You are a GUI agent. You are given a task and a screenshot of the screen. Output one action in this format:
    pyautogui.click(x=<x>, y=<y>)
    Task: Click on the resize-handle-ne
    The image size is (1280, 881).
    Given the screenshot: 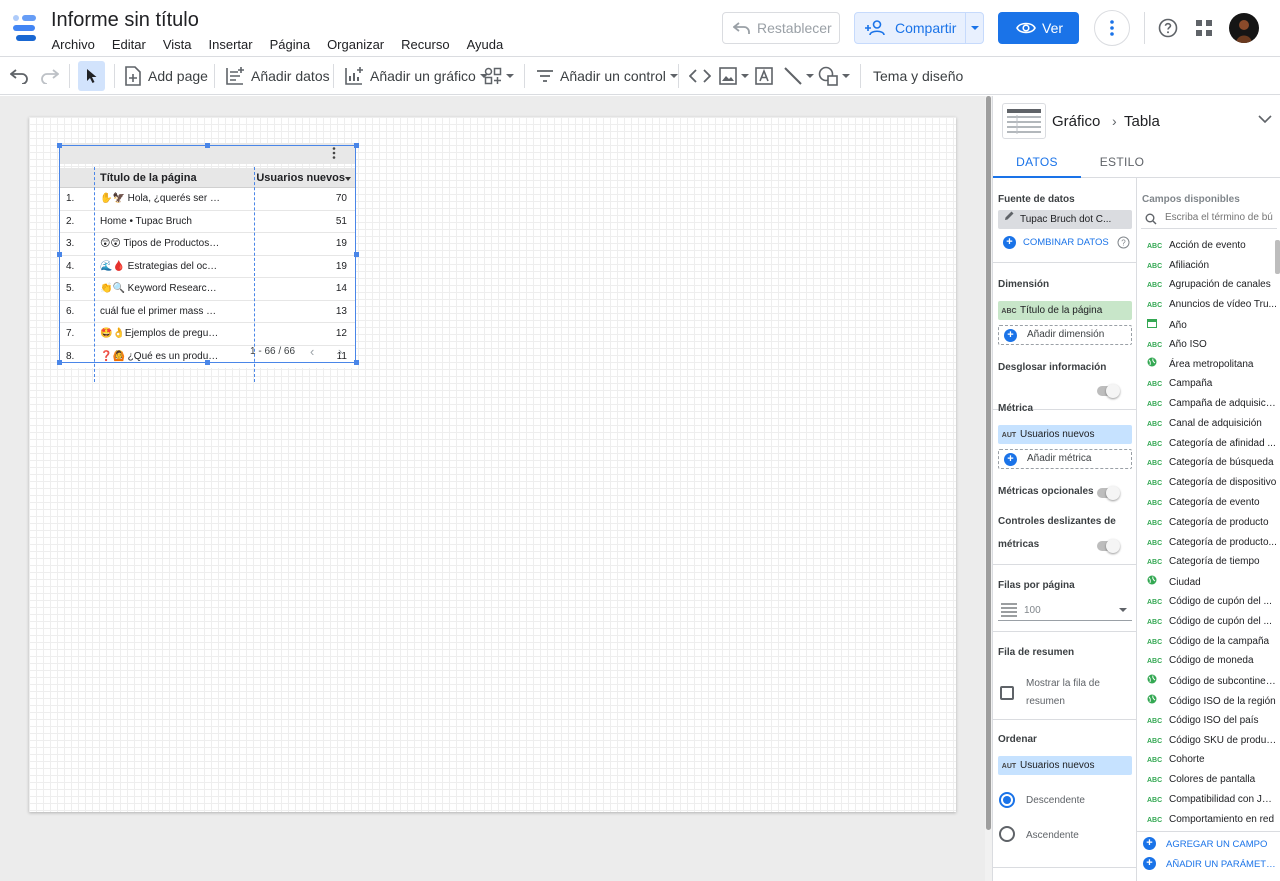 What is the action you would take?
    pyautogui.click(x=356, y=145)
    